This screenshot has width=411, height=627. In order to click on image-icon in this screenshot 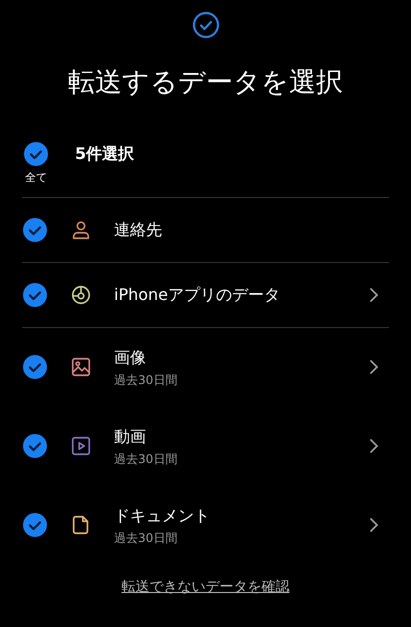, I will do `click(81, 367)`.